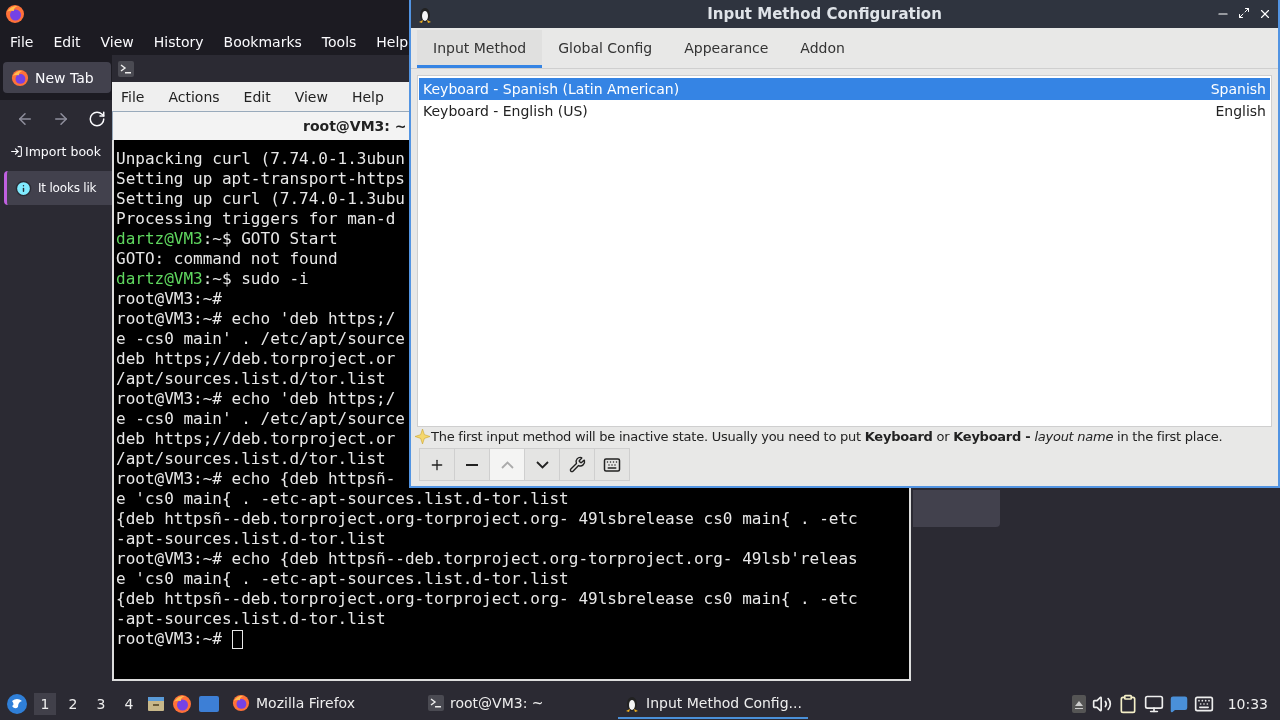 The width and height of the screenshot is (1280, 720). I want to click on terminal-line: :~$ GOTO Start, so click(270, 239).